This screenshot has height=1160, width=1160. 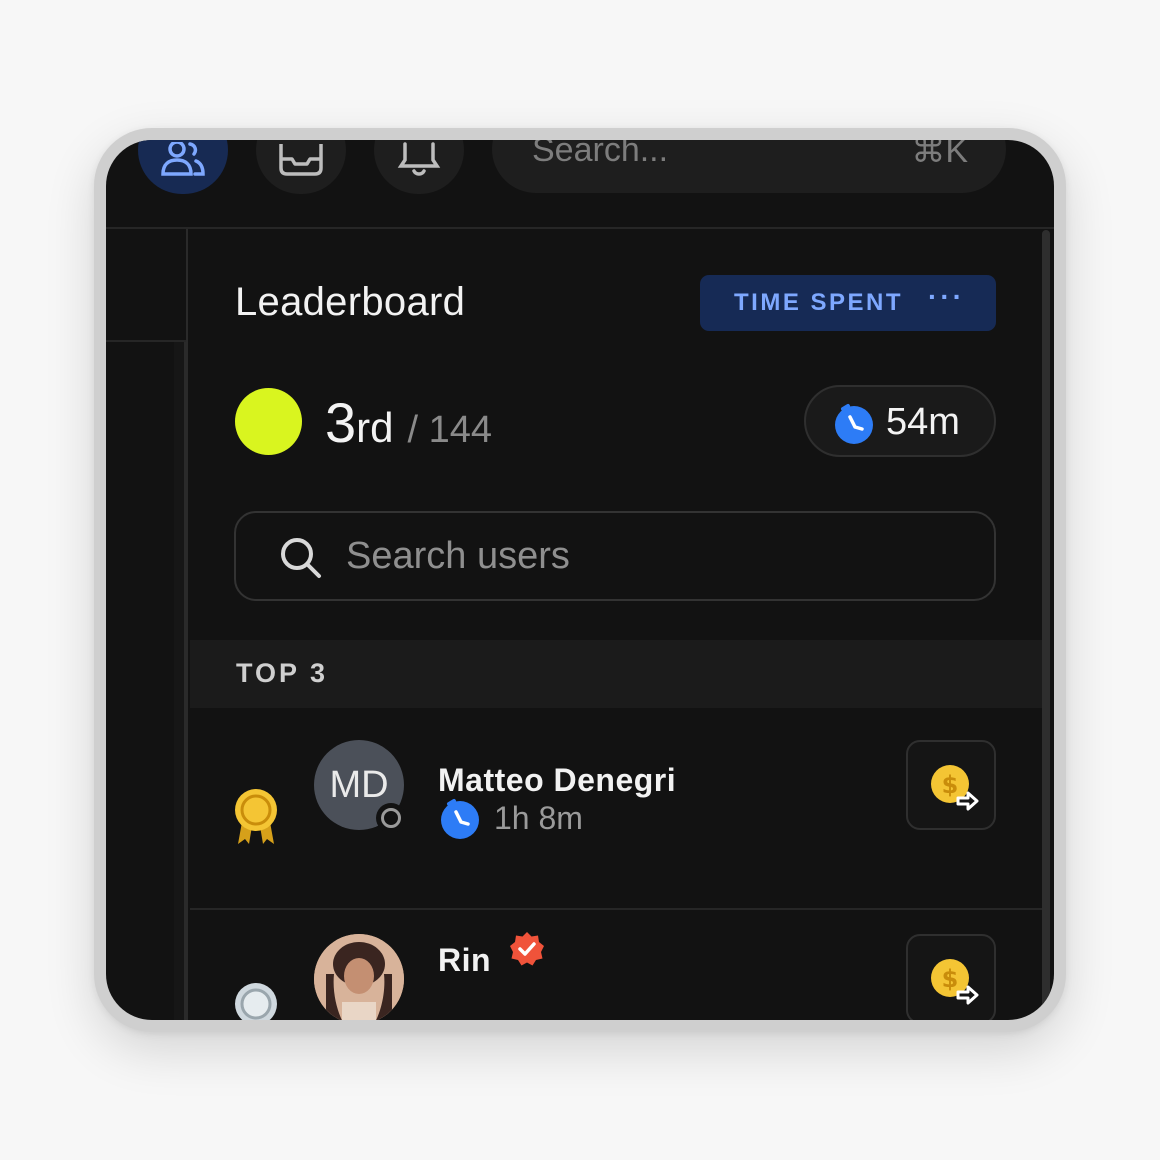 I want to click on top-bar: Search... ⌘K, so click(x=580, y=184).